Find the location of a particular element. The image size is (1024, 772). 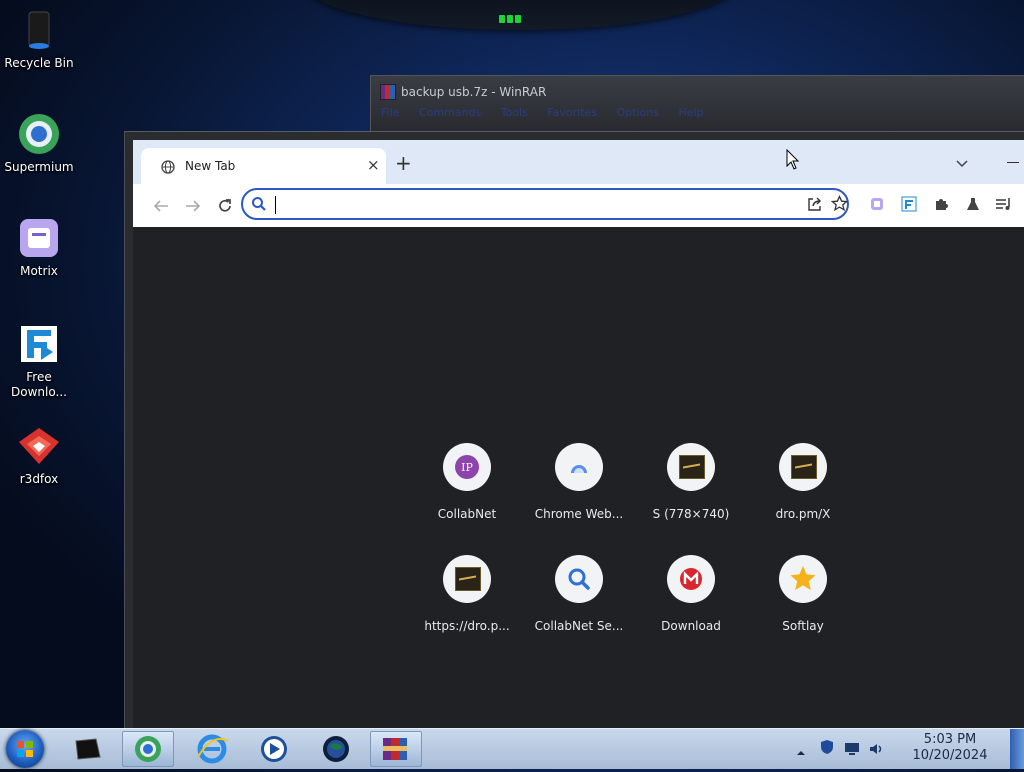

winrar-menu-favorites: Favorites is located at coordinates (572, 112).